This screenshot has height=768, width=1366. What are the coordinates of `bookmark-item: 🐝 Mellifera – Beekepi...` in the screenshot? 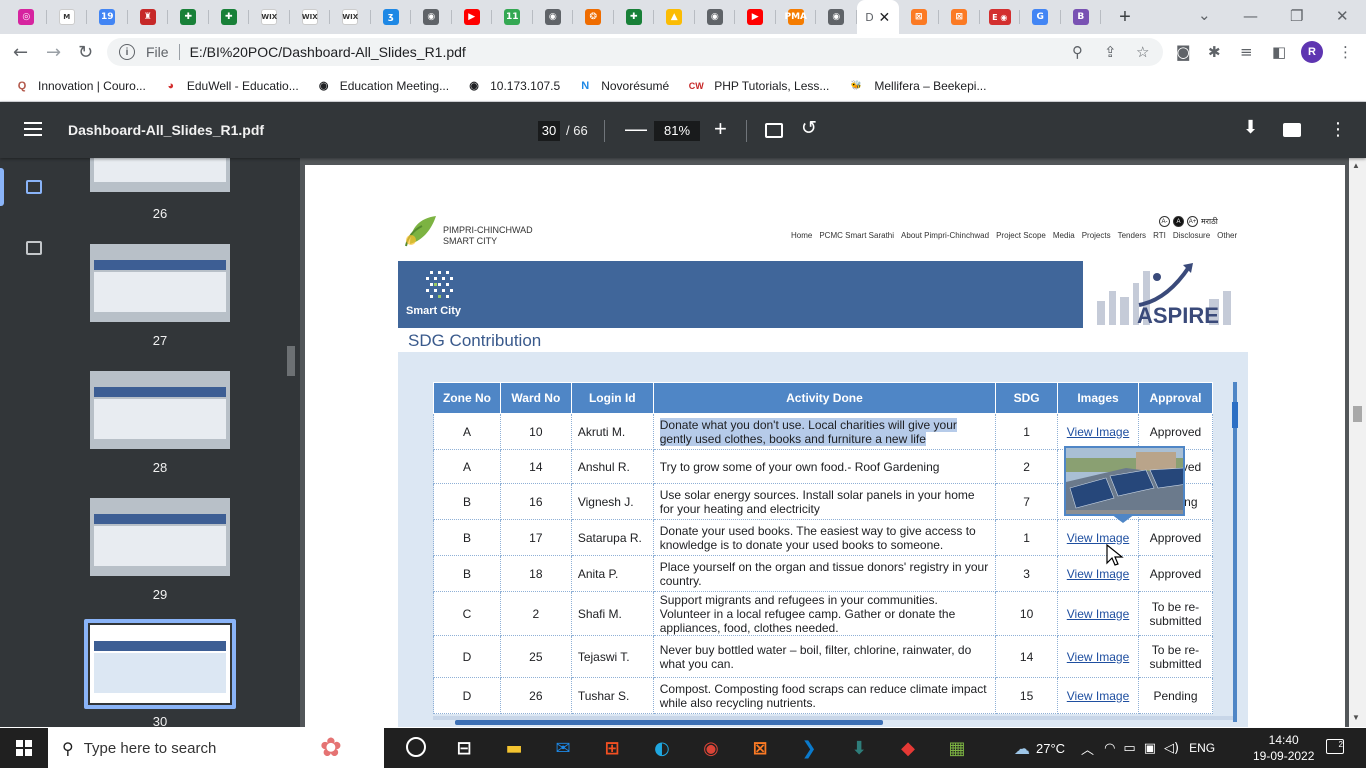 It's located at (916, 86).